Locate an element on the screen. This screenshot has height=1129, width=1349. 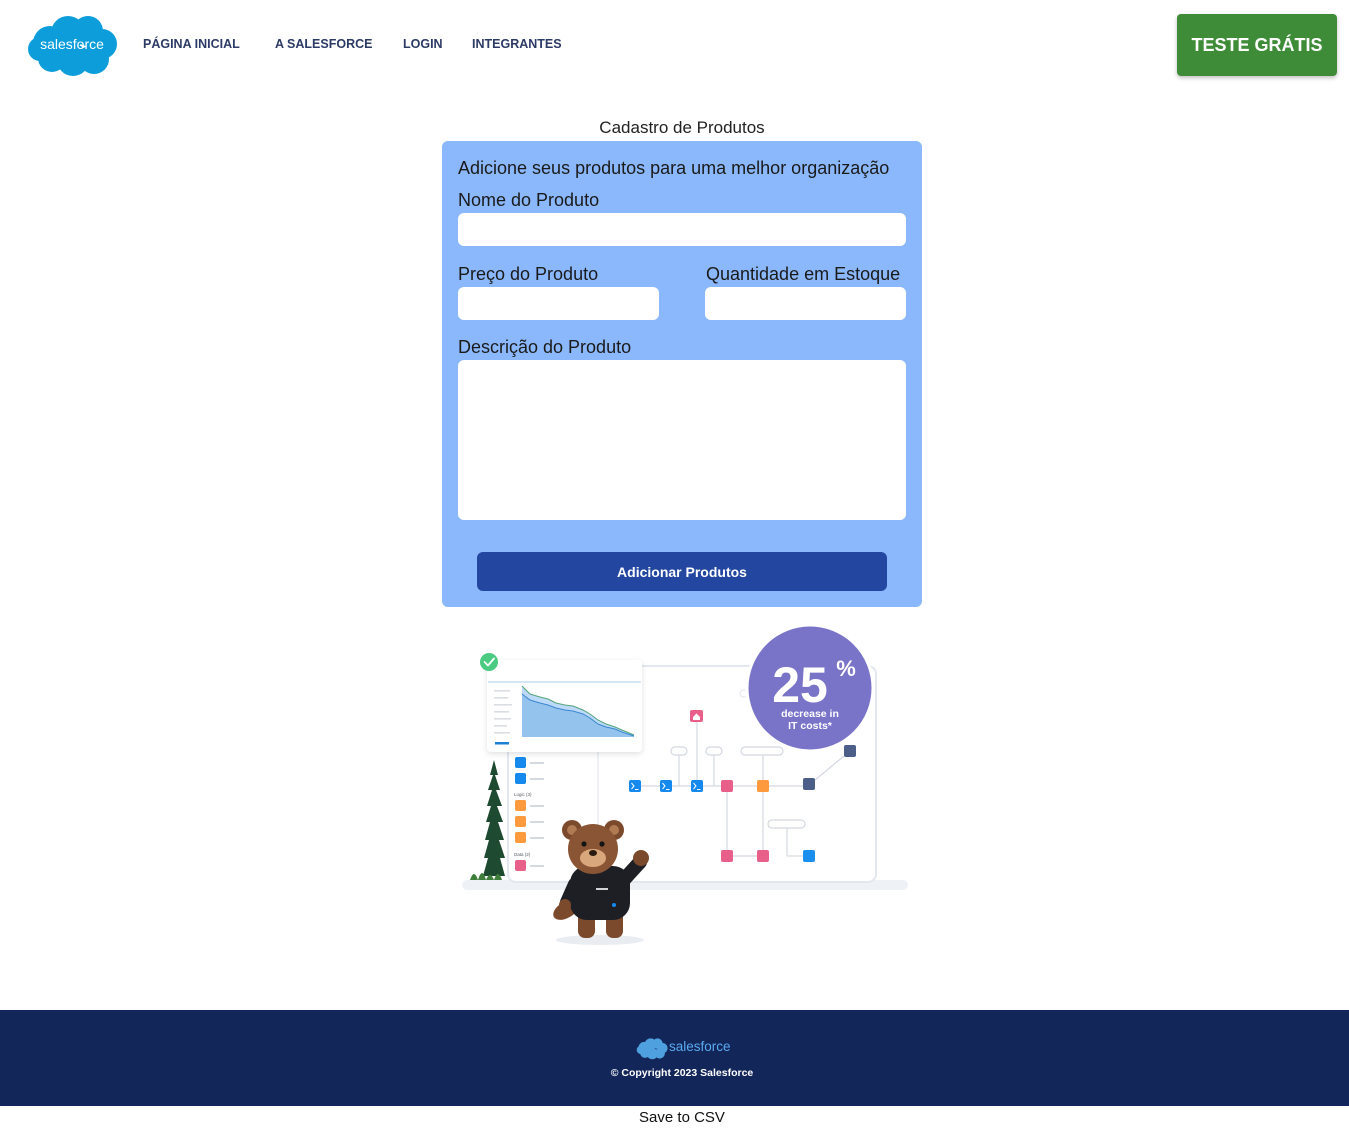
footer-logo-text: salesforce is located at coordinates (700, 1046).